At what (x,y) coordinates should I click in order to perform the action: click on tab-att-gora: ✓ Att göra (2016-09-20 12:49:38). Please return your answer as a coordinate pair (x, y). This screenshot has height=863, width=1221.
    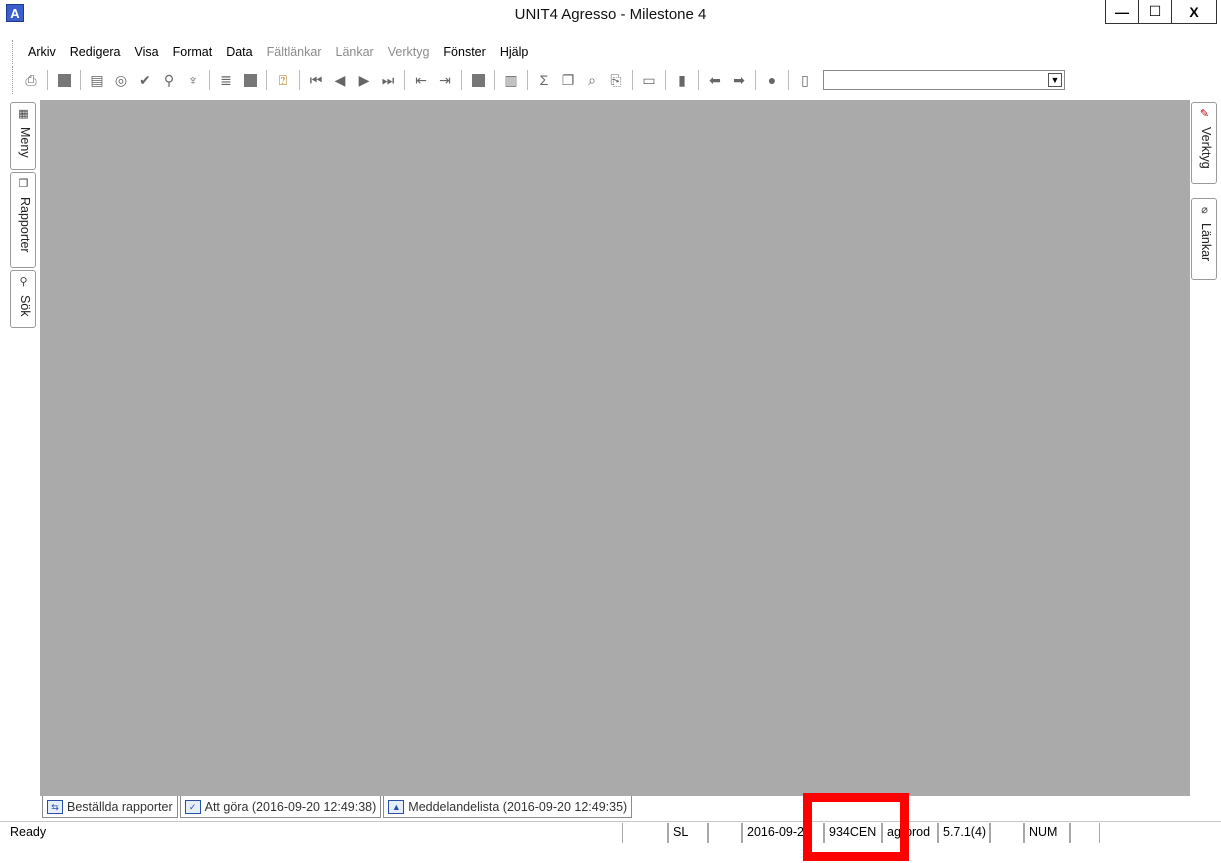
    Looking at the image, I should click on (280, 807).